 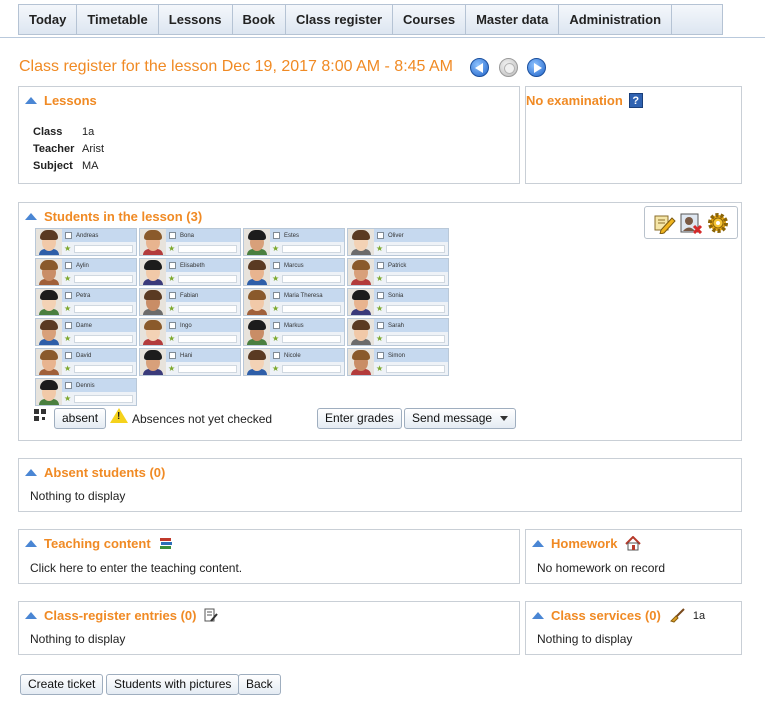 I want to click on create-ticket-button: Create ticket, so click(x=62, y=684).